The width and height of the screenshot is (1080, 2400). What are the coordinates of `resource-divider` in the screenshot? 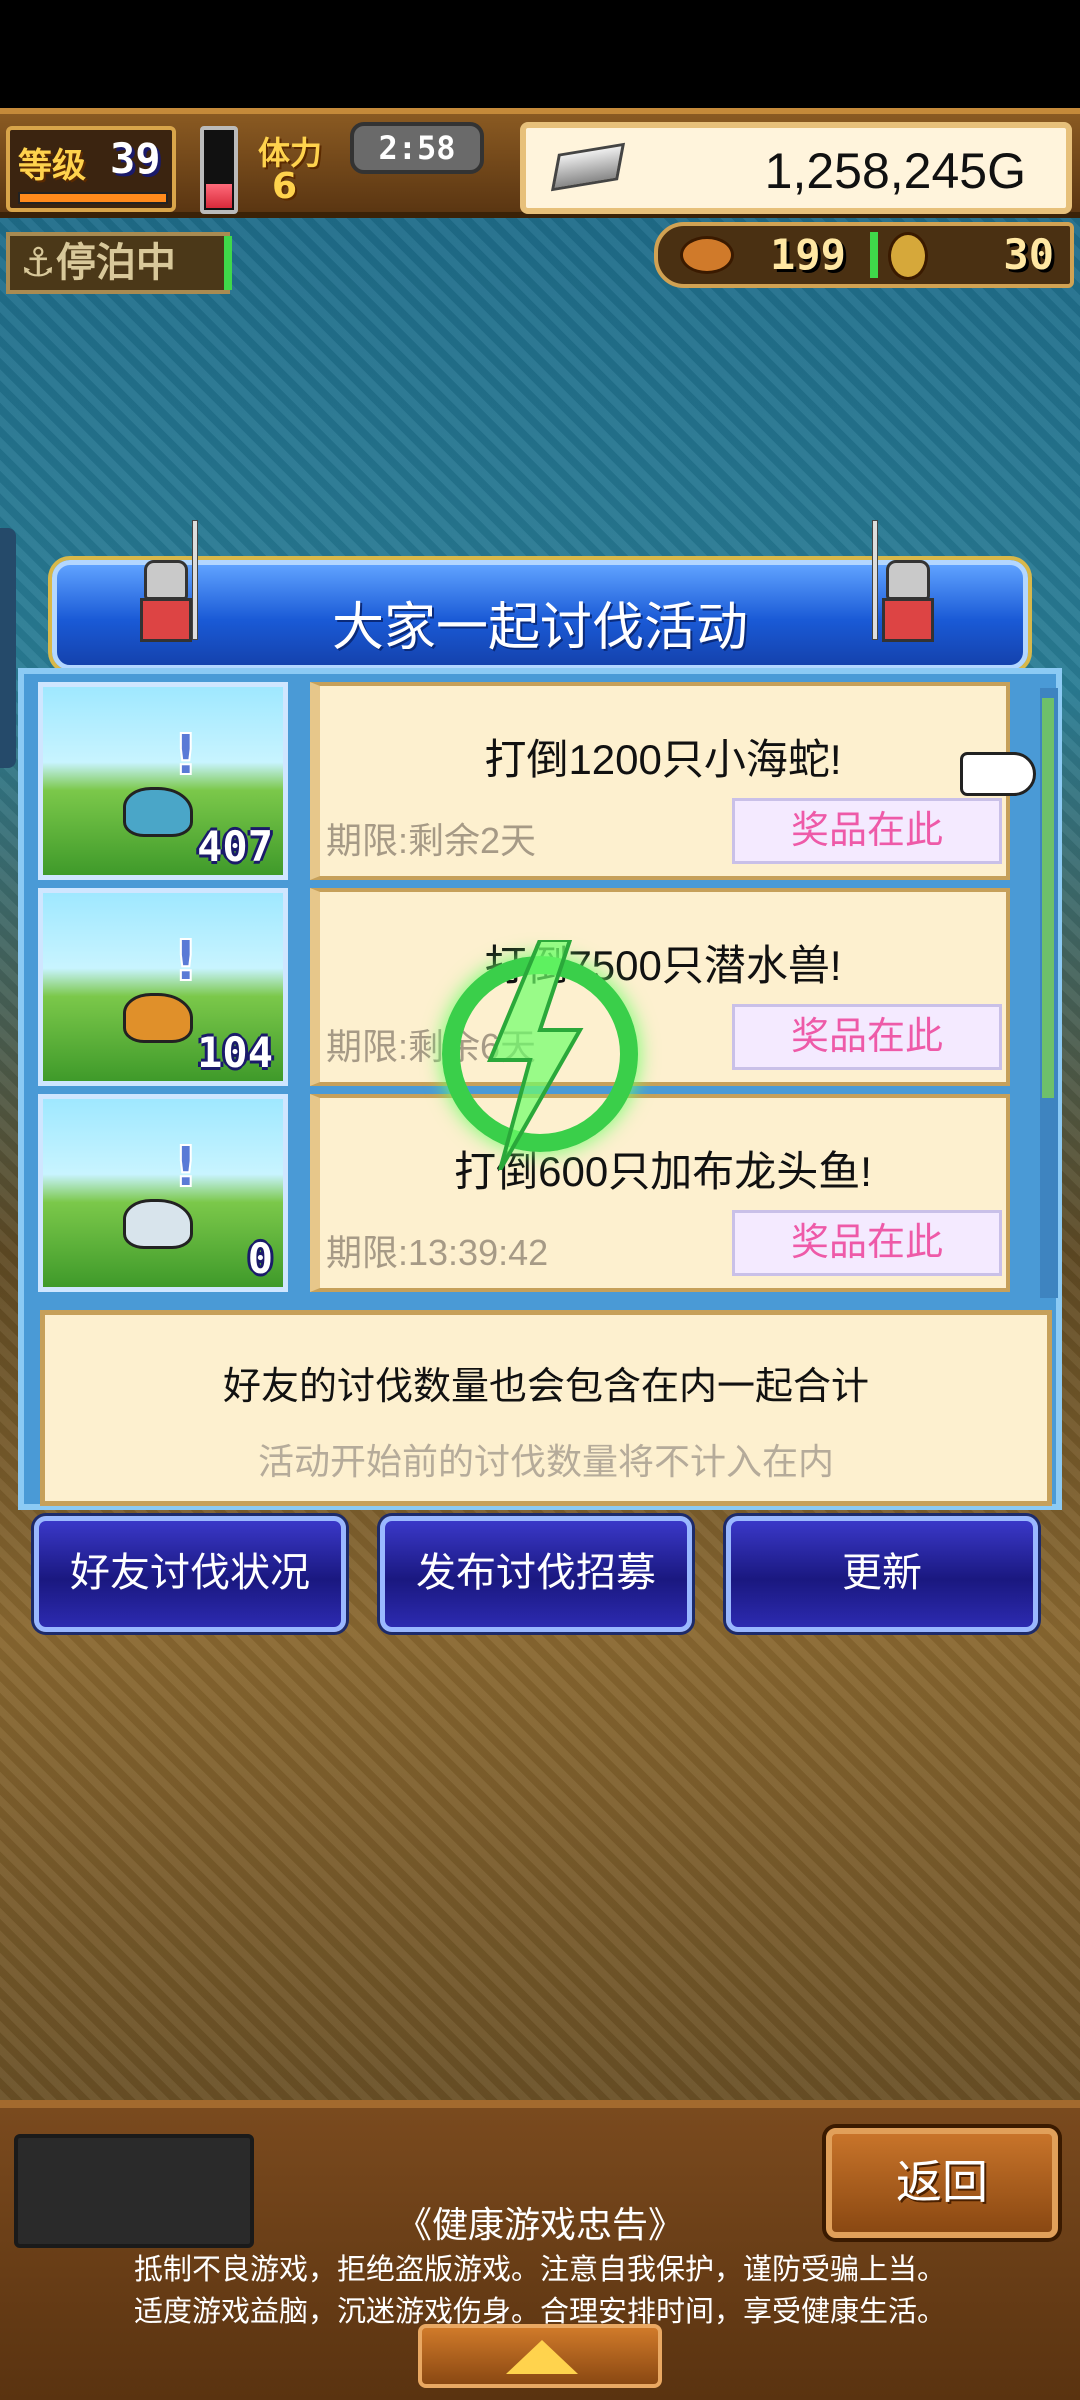 It's located at (874, 255).